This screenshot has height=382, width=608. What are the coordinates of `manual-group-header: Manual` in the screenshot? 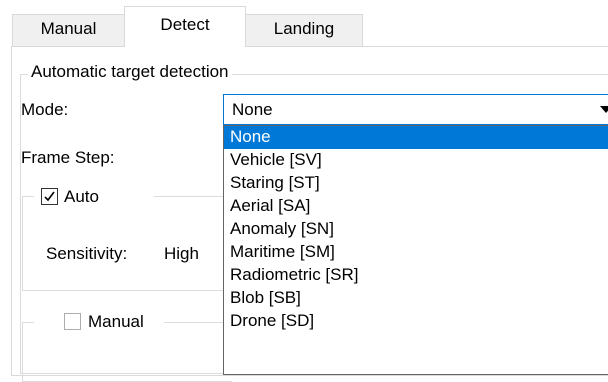 It's located at (99, 322).